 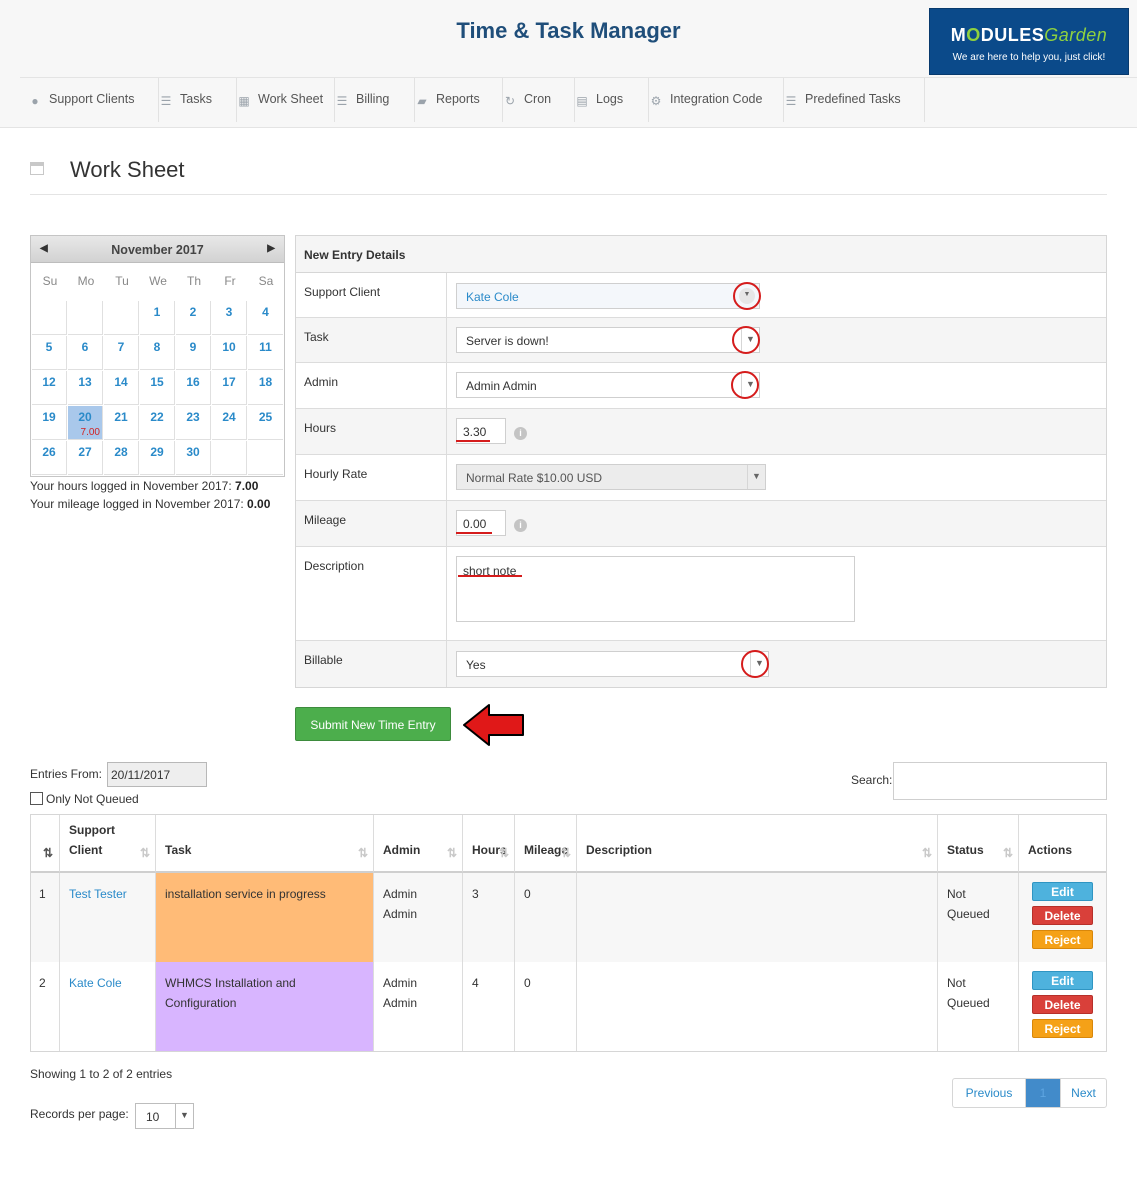 I want to click on next-page-button: Next, so click(x=1083, y=1093).